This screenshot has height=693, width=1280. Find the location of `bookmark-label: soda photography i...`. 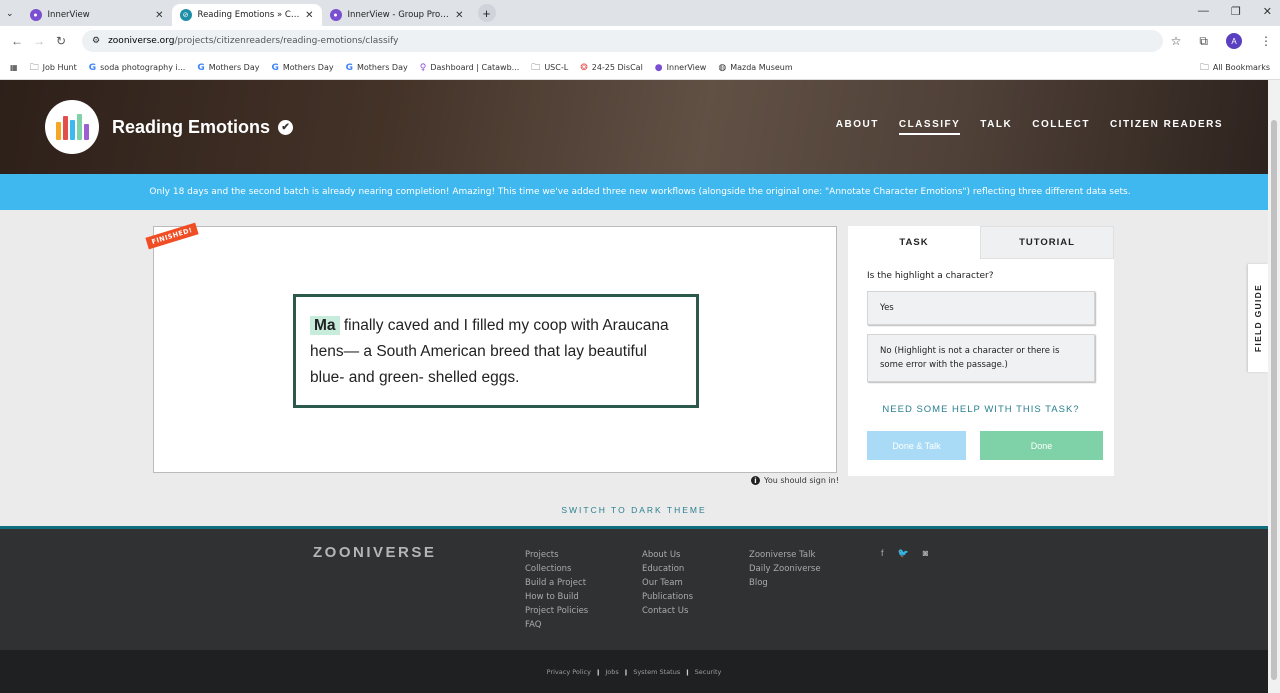

bookmark-label: soda photography i... is located at coordinates (143, 67).